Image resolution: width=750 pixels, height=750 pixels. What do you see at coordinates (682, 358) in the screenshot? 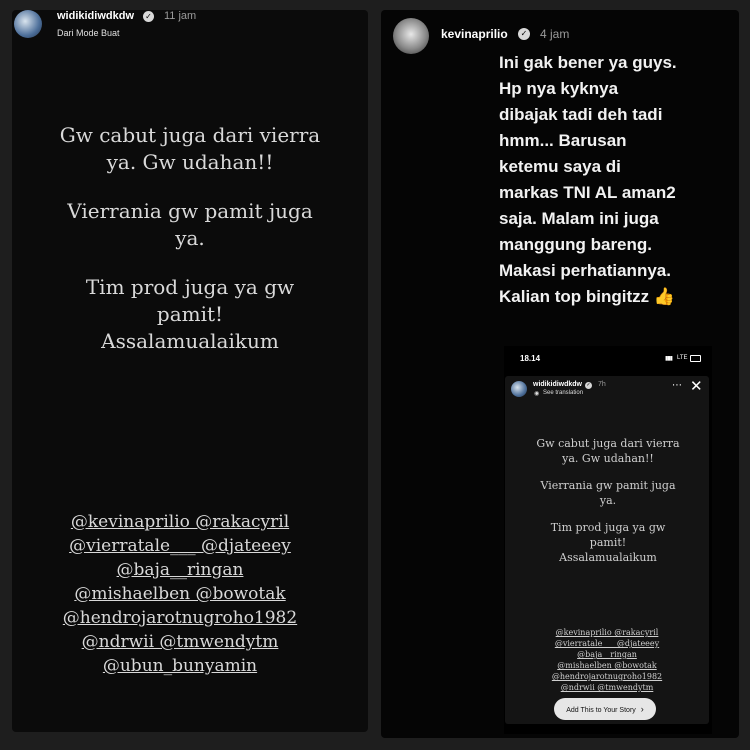
I see `network-status: LTE` at bounding box center [682, 358].